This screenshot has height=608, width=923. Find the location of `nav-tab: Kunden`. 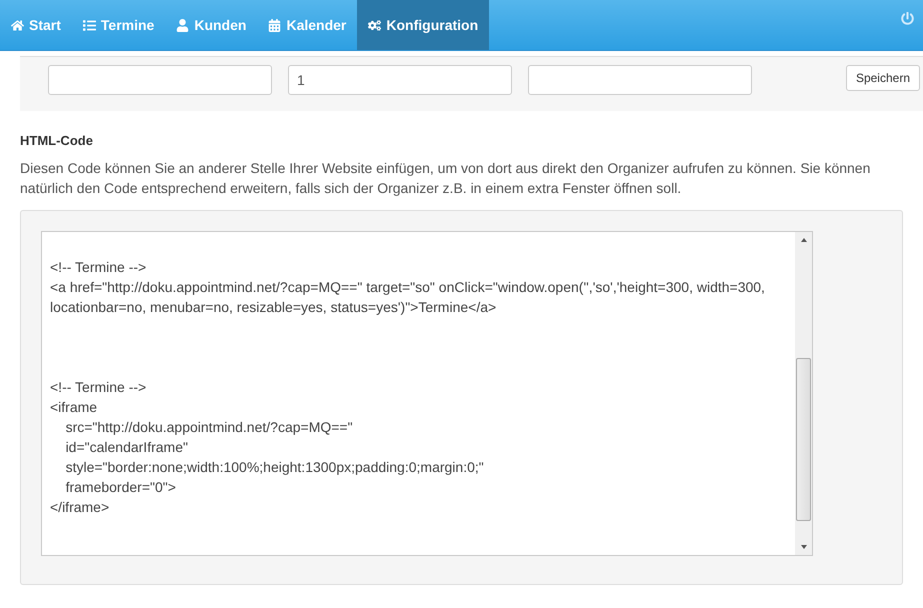

nav-tab: Kunden is located at coordinates (211, 25).